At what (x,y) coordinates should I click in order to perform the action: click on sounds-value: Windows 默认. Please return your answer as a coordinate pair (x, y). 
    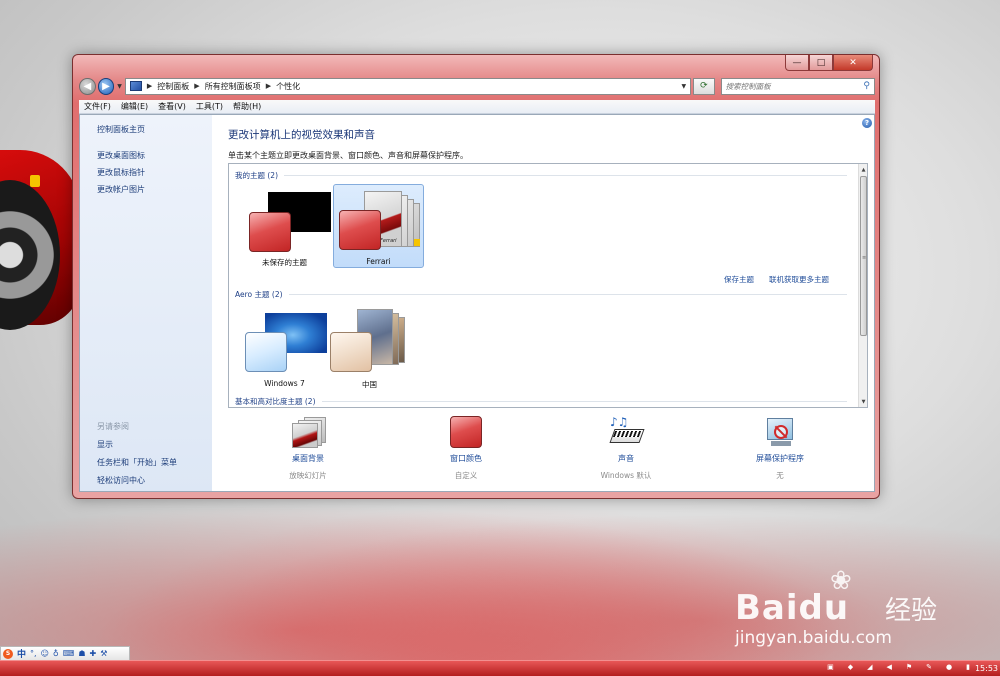
    Looking at the image, I should click on (626, 475).